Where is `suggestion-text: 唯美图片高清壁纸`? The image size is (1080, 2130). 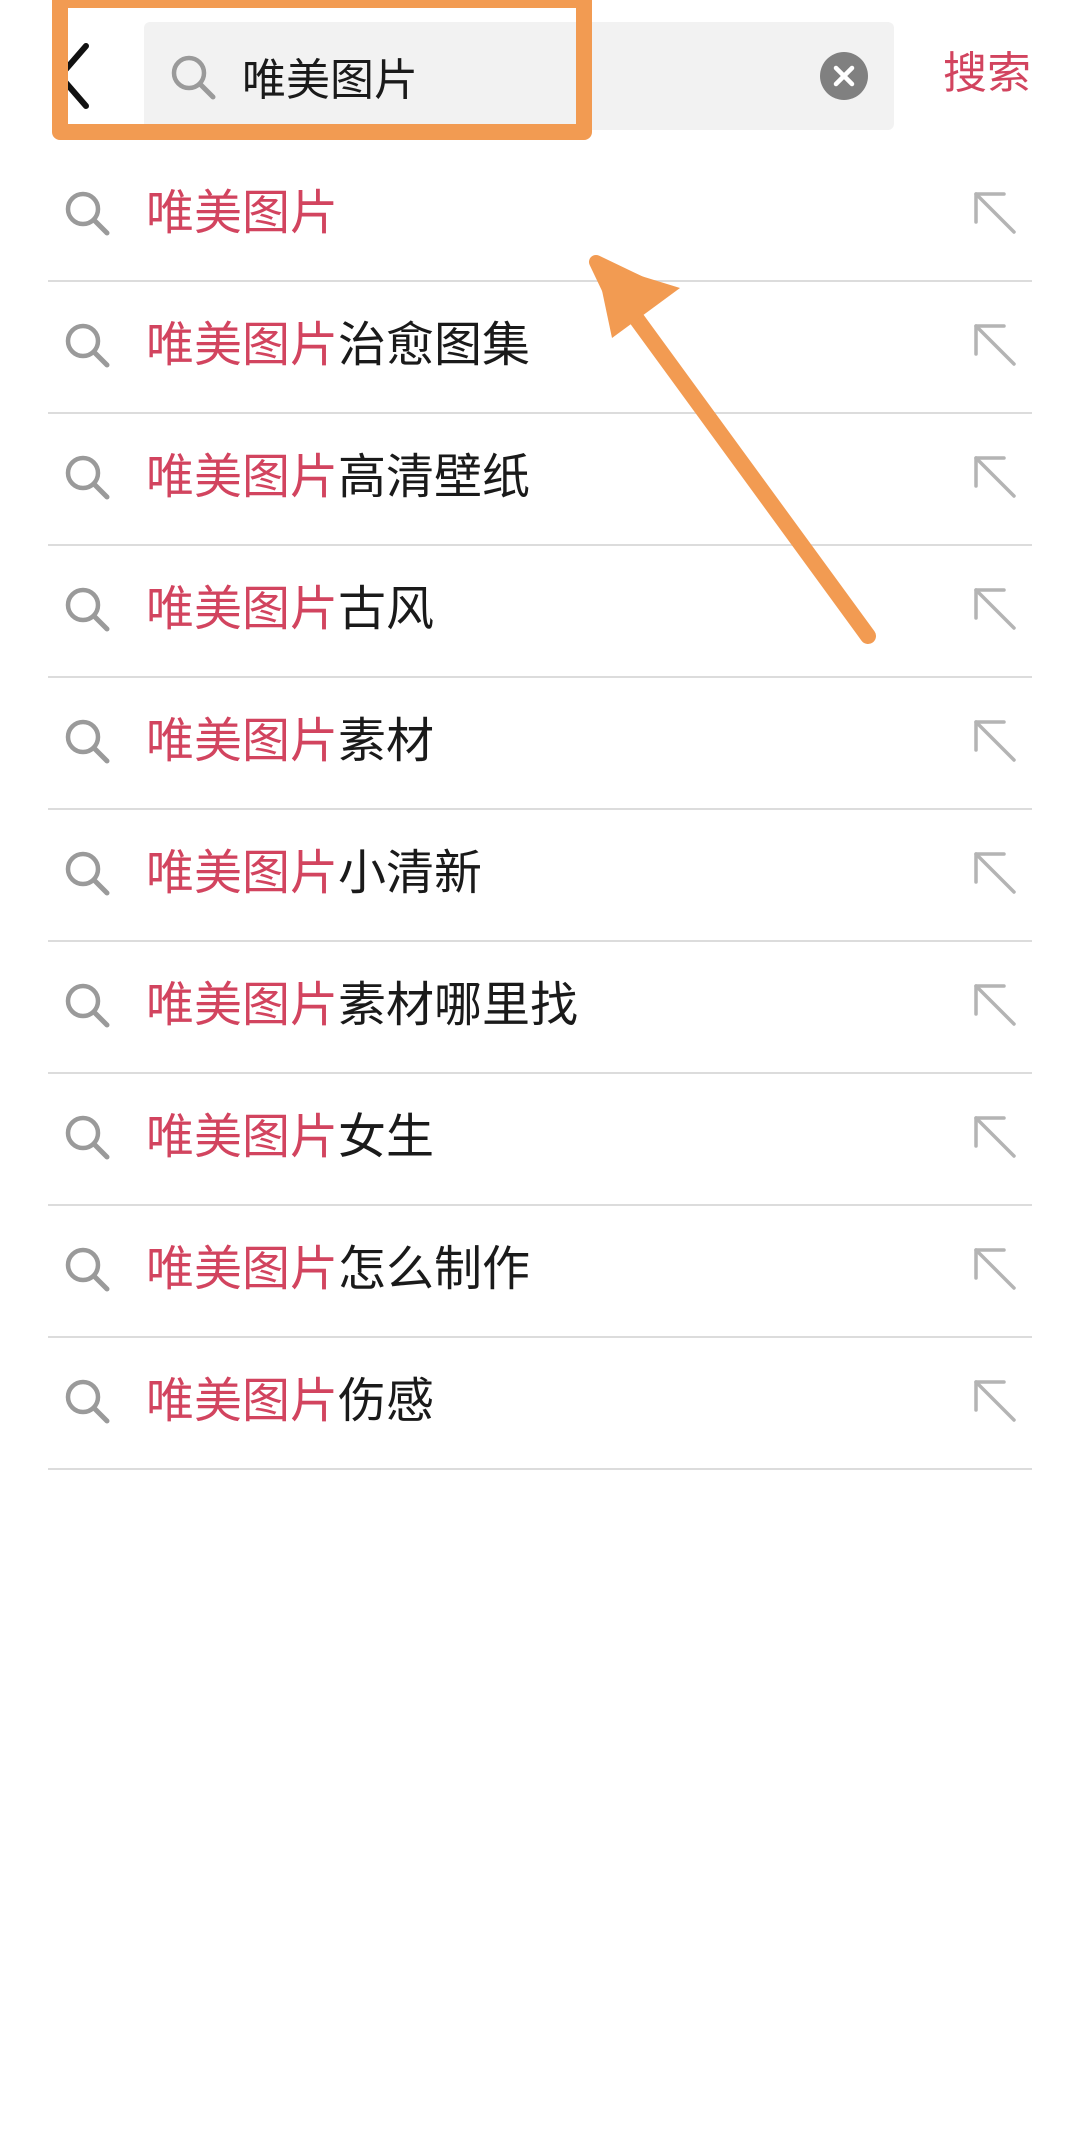
suggestion-text: 唯美图片高清壁纸 is located at coordinates (338, 477).